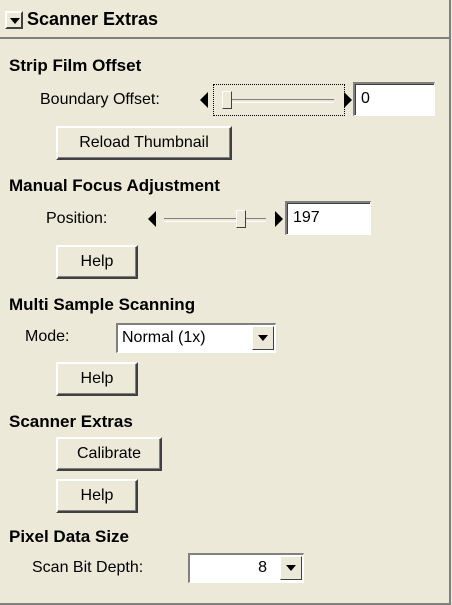 This screenshot has height=605, width=452. What do you see at coordinates (164, 337) in the screenshot?
I see `mode-select-value: Normal (1x)` at bounding box center [164, 337].